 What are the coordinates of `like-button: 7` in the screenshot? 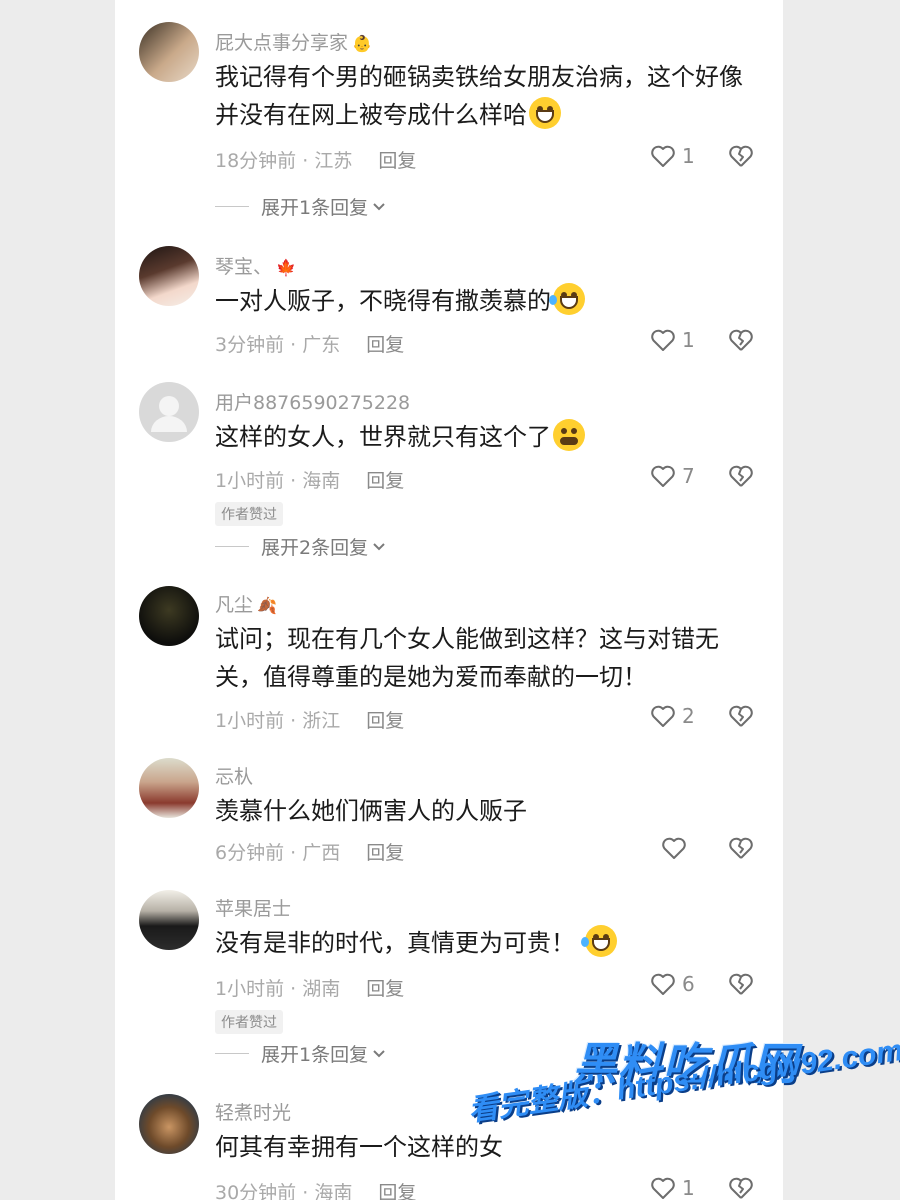 It's located at (672, 476).